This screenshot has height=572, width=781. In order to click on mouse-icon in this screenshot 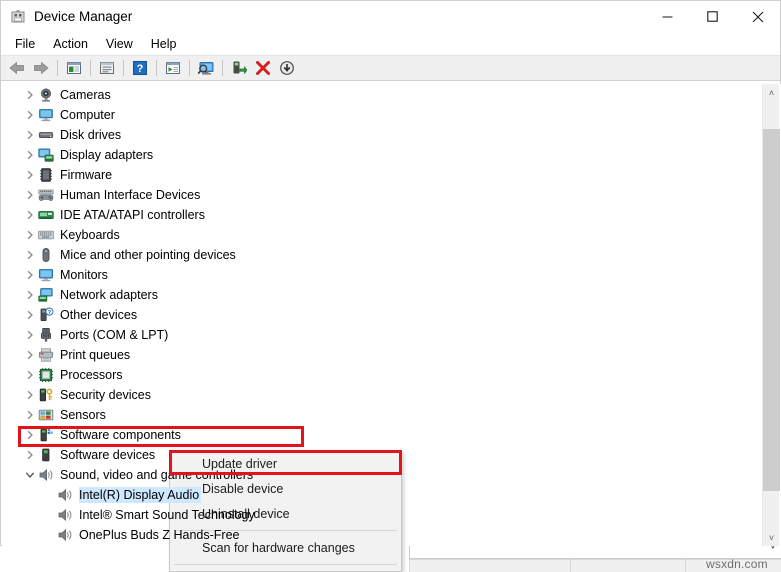, I will do `click(46, 255)`.